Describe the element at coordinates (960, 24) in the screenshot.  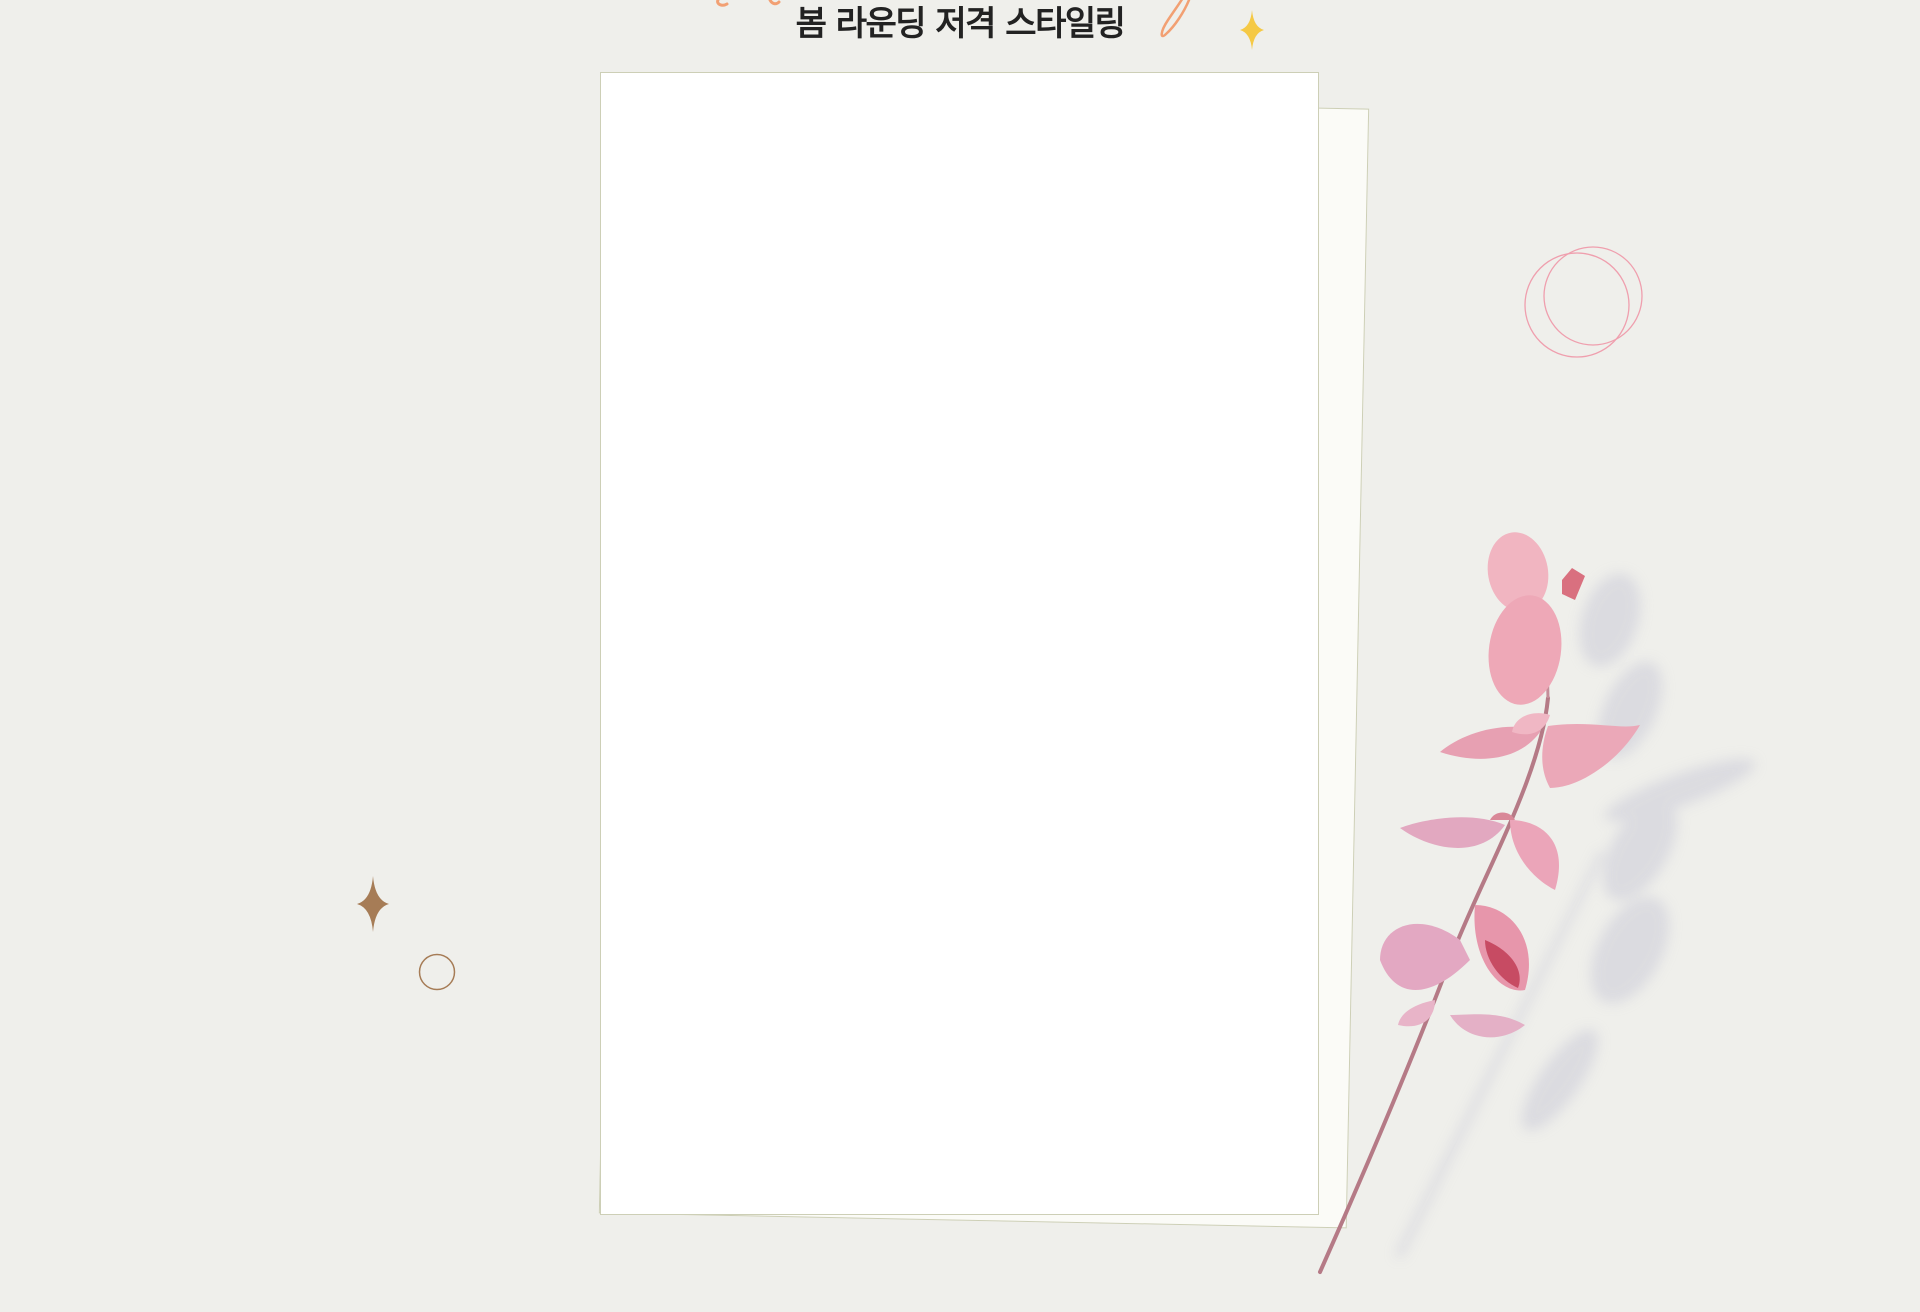
I see `page-subtitle: 봄 라운딩 저격 스타일링` at that location.